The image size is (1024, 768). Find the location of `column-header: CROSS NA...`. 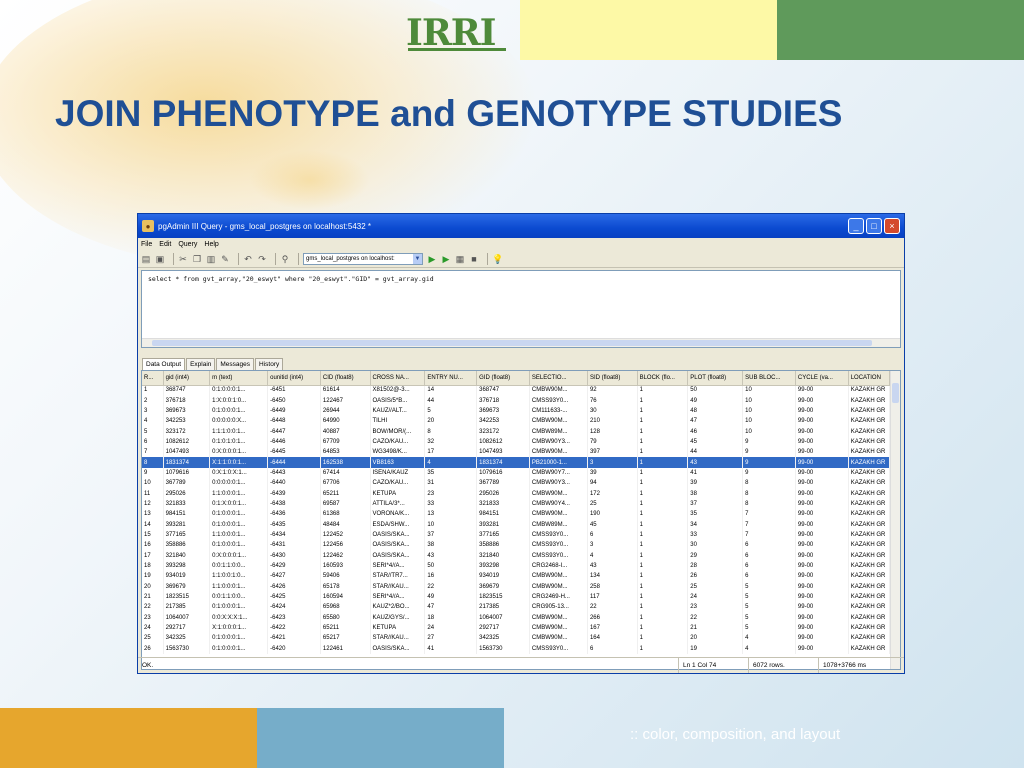

column-header: CROSS NA... is located at coordinates (398, 378).